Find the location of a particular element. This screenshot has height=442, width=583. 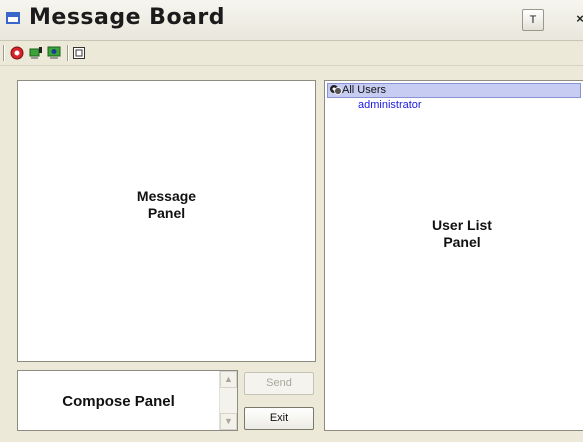

compose-panel: Compose Panel ▲ ▼ is located at coordinates (127, 400).